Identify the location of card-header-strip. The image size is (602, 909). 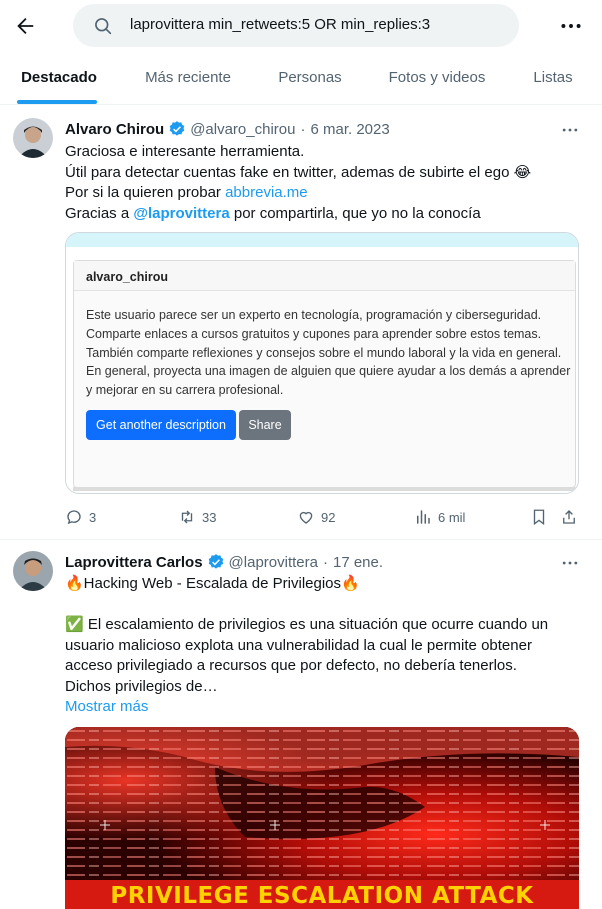
(322, 240).